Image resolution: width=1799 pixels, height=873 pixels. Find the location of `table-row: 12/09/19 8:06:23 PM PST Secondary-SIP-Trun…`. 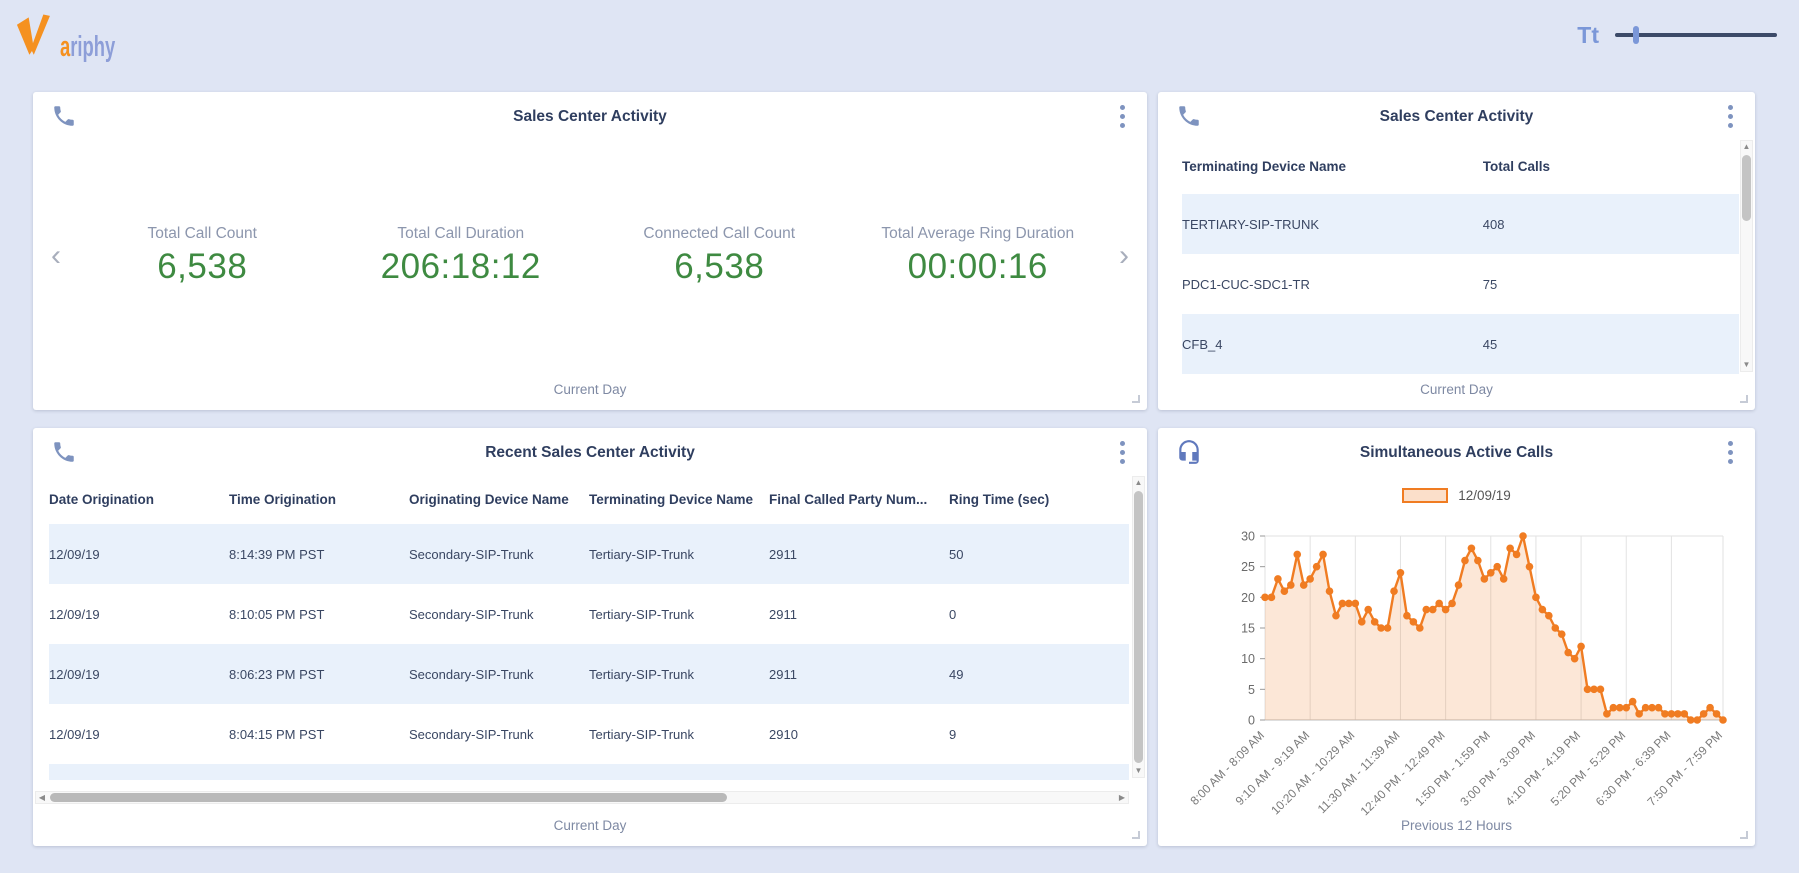

table-row: 12/09/19 8:06:23 PM PST Secondary-SIP-Trun… is located at coordinates (589, 674).